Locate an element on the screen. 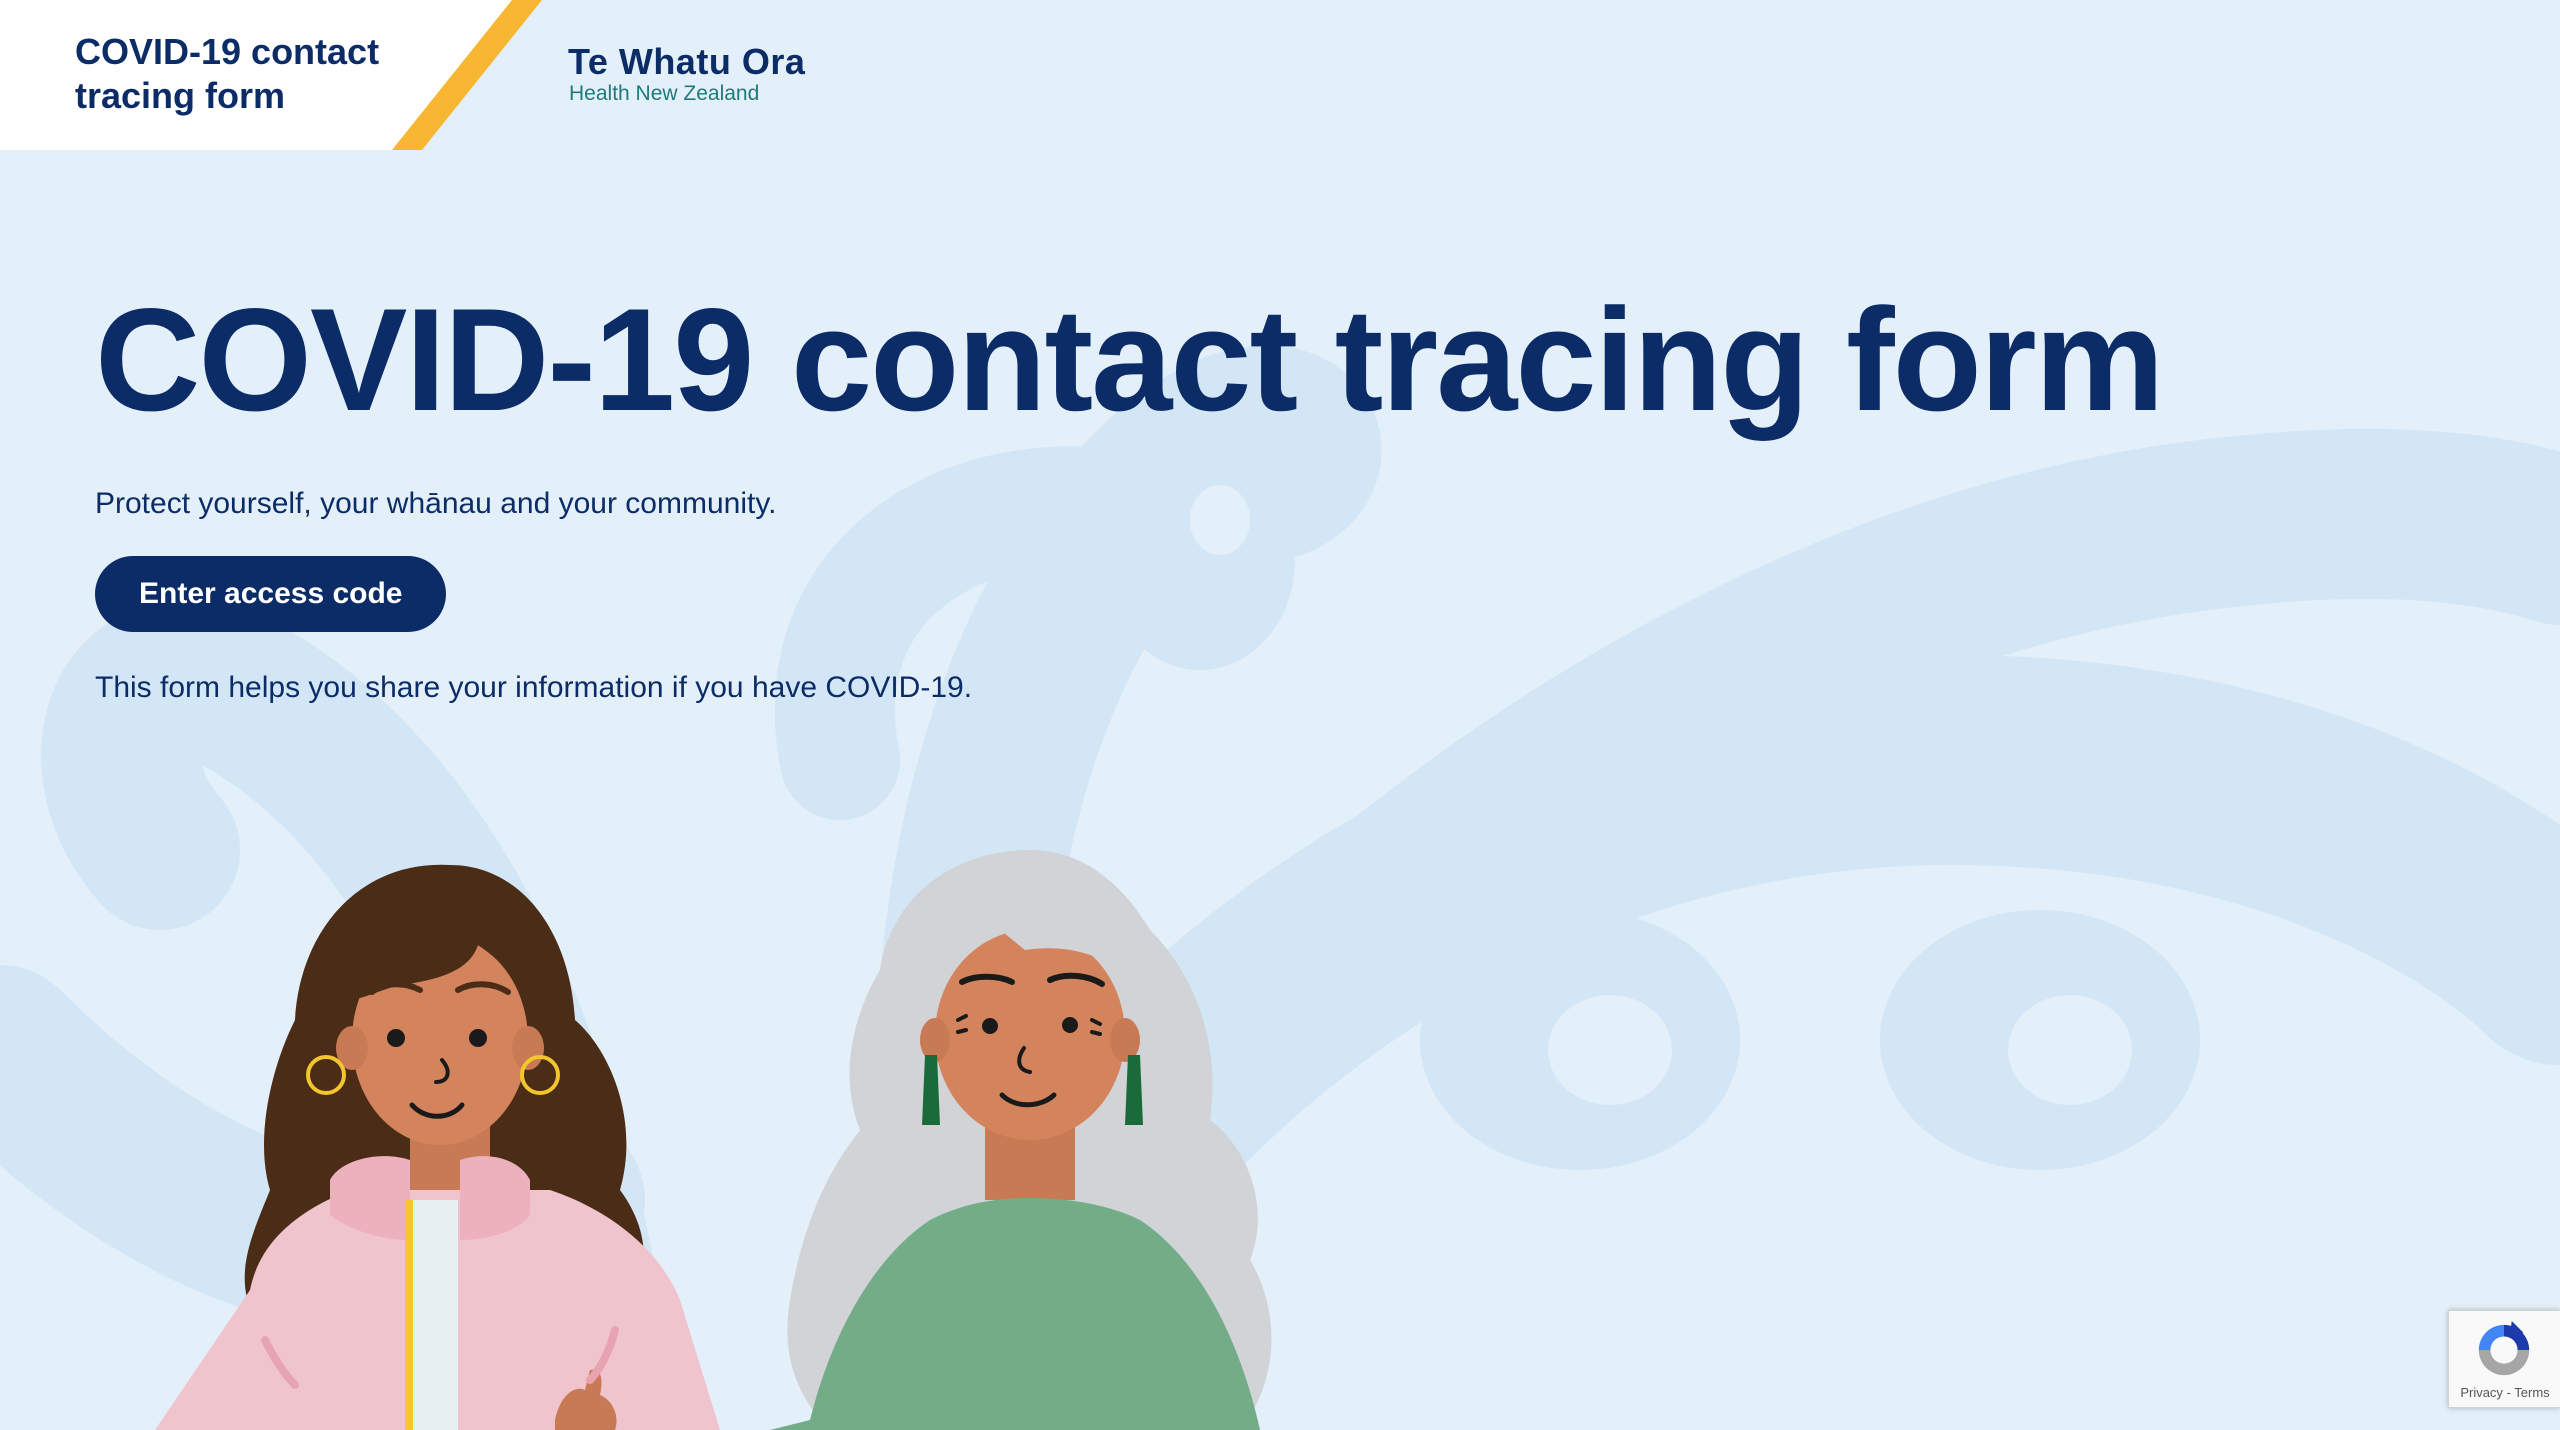 The width and height of the screenshot is (2560, 1430). brand-logo: Te Whatu Ora Health New Zealand is located at coordinates (686, 74).